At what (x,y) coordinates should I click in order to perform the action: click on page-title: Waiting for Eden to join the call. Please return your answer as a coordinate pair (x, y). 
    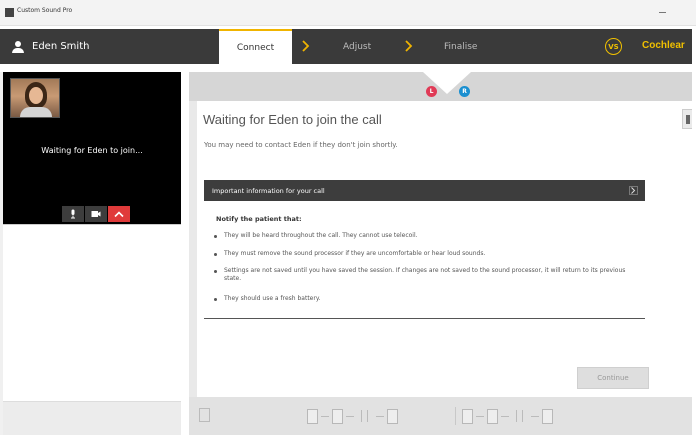
    Looking at the image, I should click on (292, 119).